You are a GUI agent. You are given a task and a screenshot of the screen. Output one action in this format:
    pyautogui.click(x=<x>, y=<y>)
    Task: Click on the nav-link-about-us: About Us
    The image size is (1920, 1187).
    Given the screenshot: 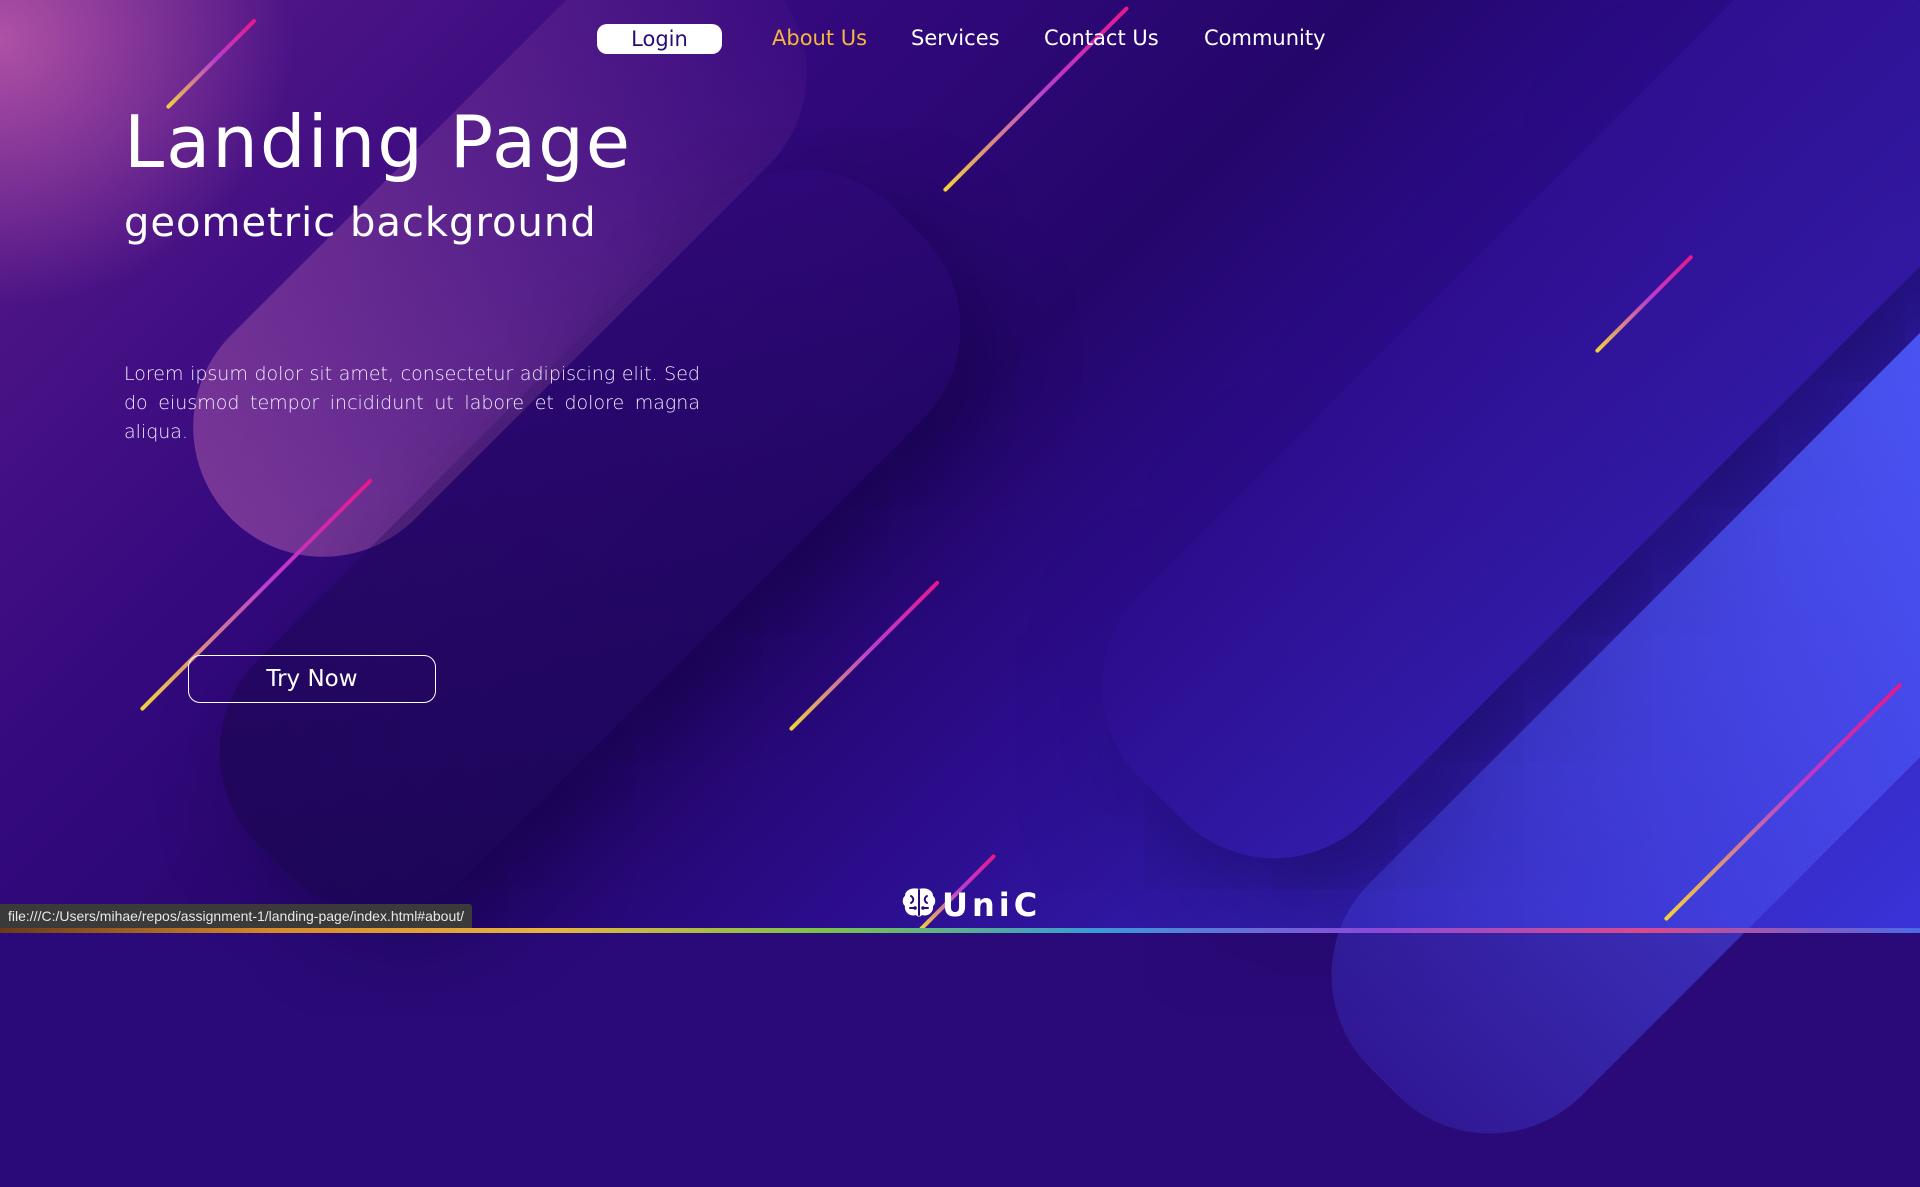 What is the action you would take?
    pyautogui.click(x=819, y=38)
    